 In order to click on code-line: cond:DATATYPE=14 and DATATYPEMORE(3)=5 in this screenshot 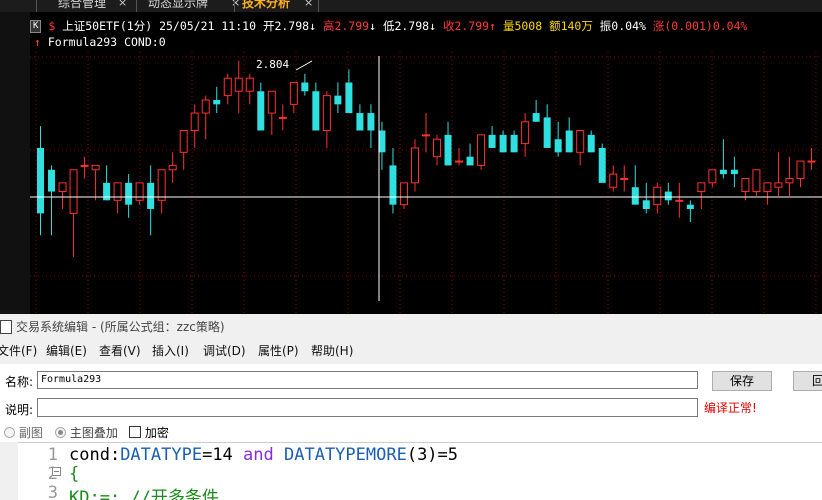, I will do `click(263, 455)`.